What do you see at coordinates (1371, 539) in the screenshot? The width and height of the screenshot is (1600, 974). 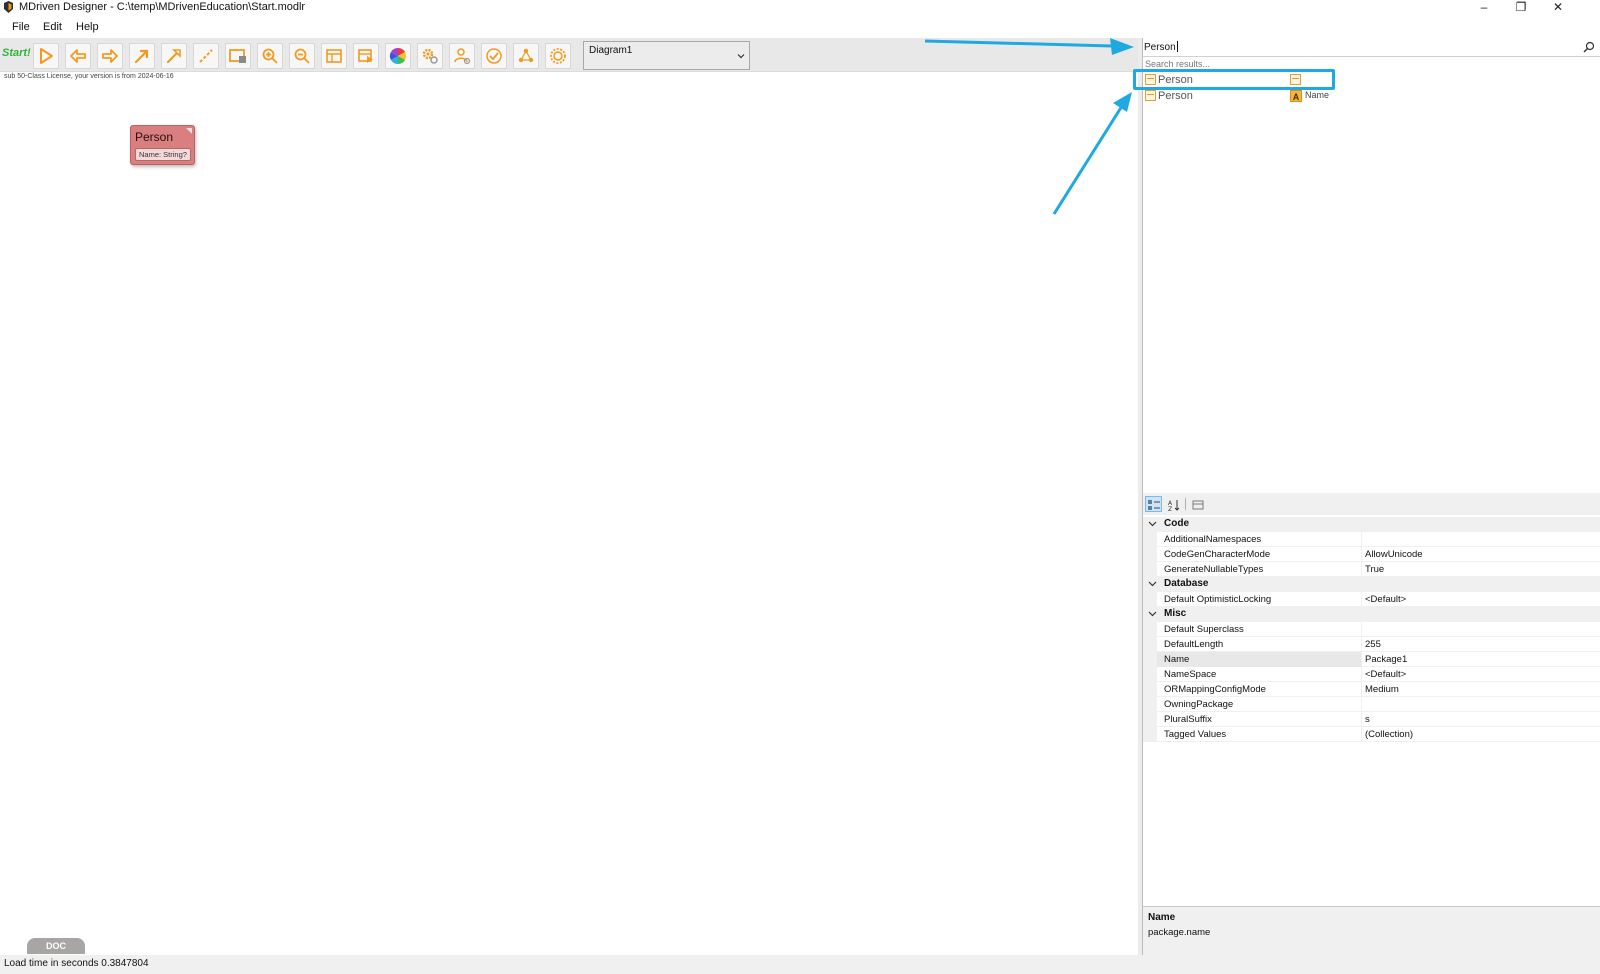 I see `property-row: AdditionalNamespaces` at bounding box center [1371, 539].